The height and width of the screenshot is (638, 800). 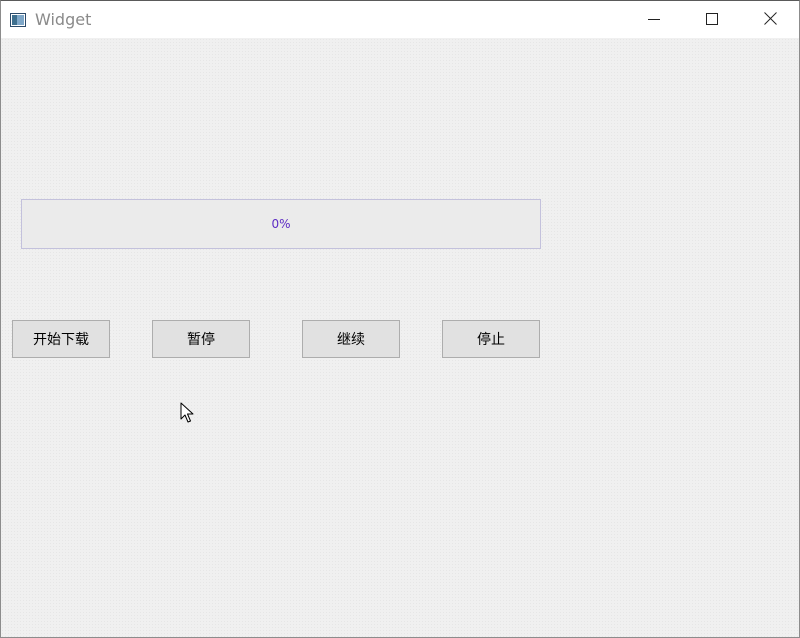 I want to click on minimize-button, so click(x=654, y=19).